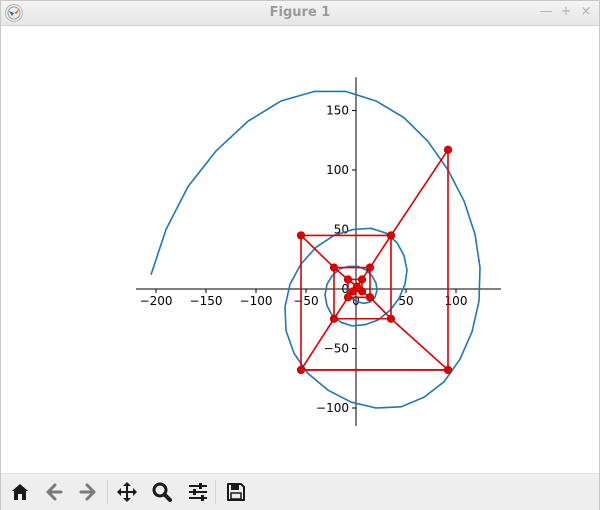  I want to click on window-title: Figure 1, so click(300, 12).